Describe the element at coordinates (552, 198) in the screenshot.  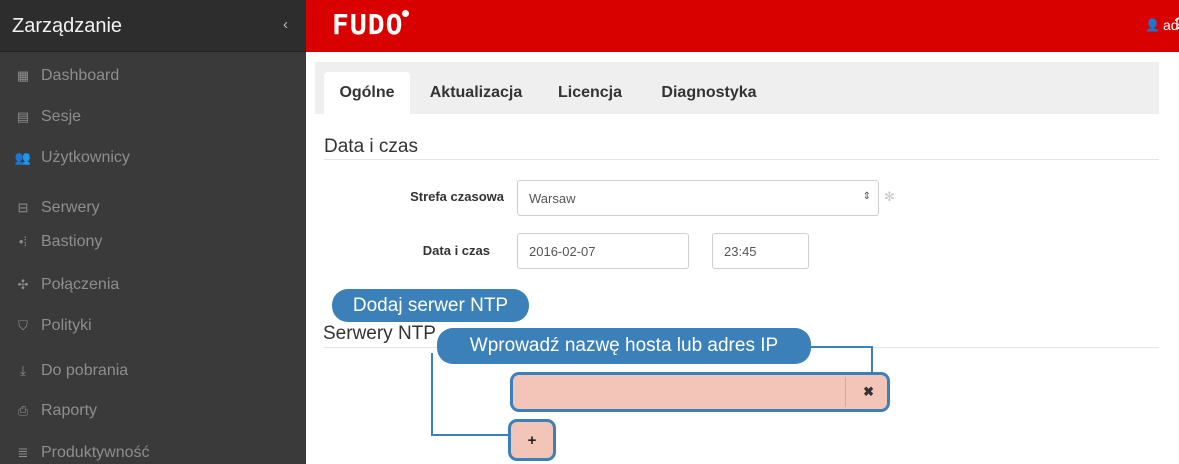
I see `timezone-value: Warsaw` at that location.